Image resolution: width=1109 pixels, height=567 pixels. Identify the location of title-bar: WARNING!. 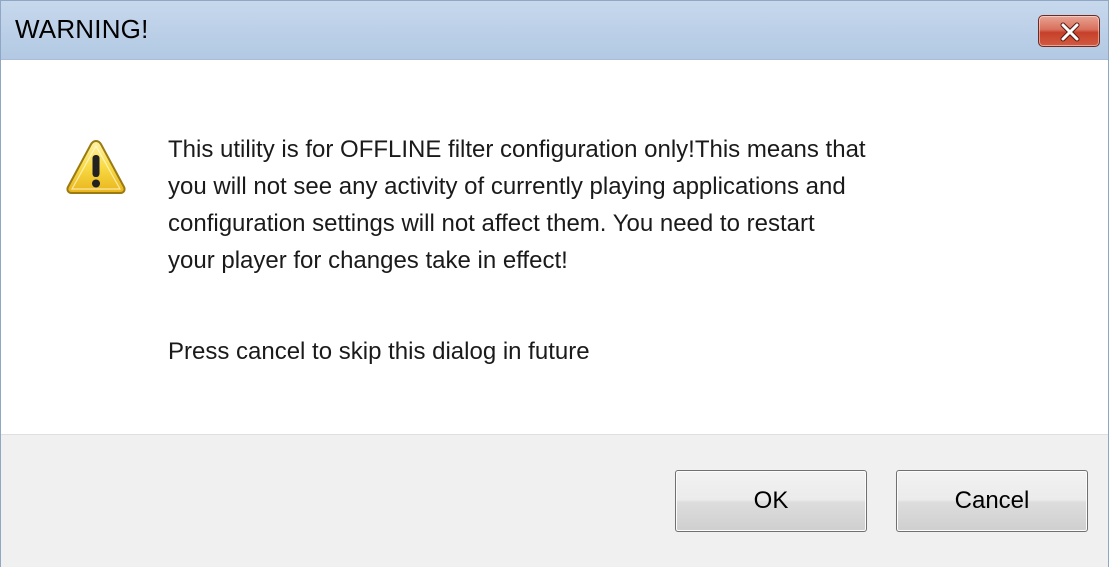
(554, 30).